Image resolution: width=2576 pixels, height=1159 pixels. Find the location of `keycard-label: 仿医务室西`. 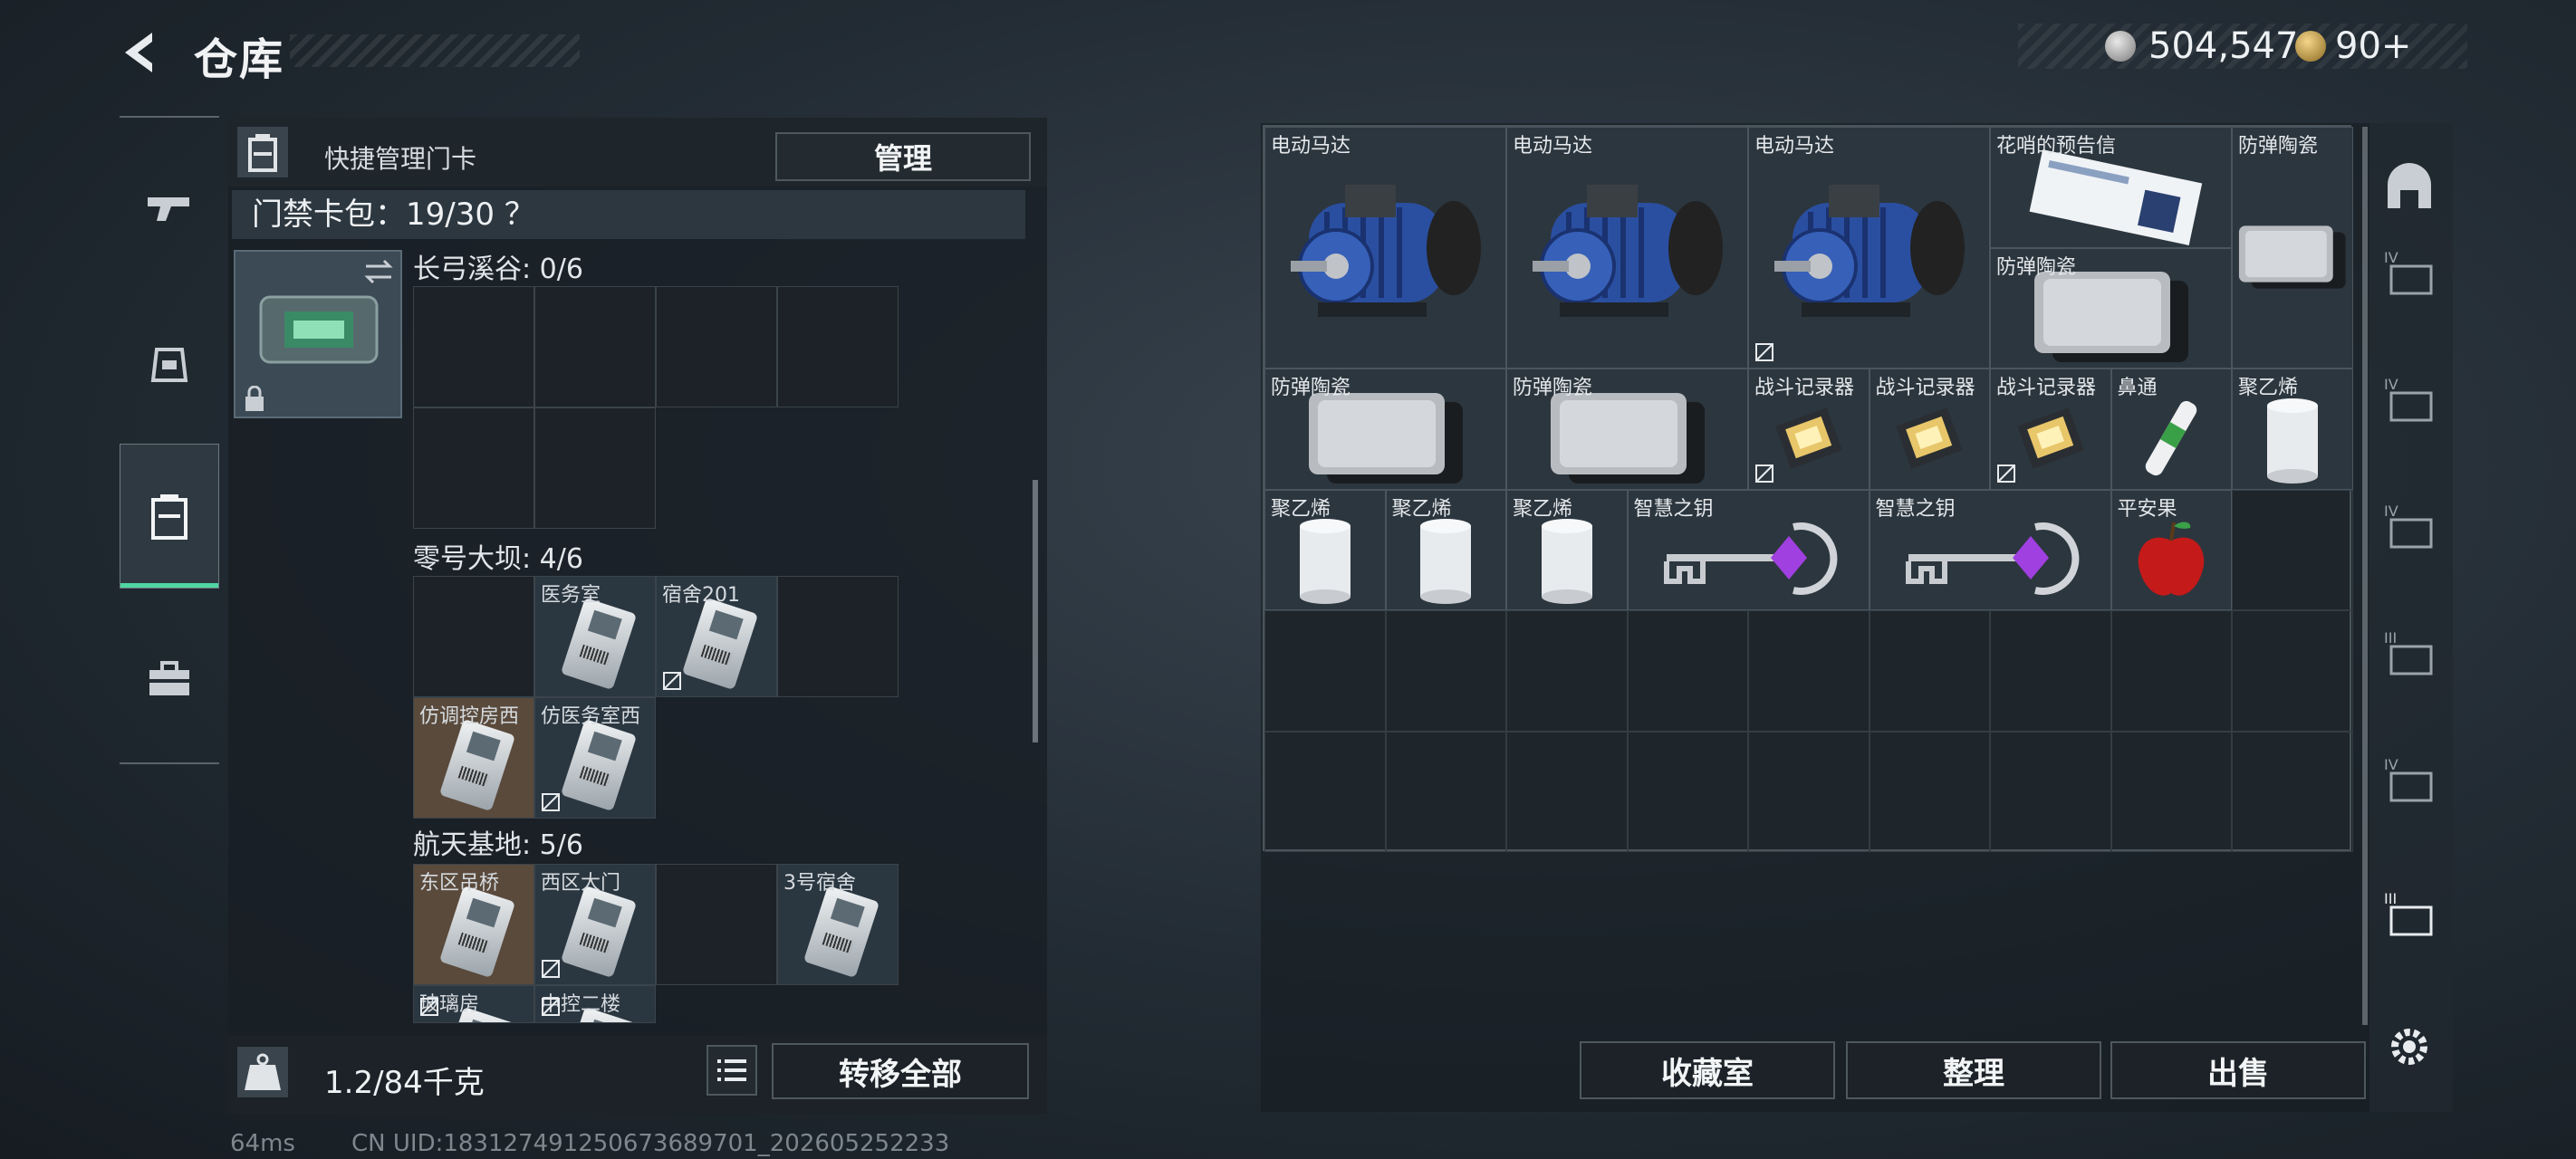

keycard-label: 仿医务室西 is located at coordinates (591, 716).